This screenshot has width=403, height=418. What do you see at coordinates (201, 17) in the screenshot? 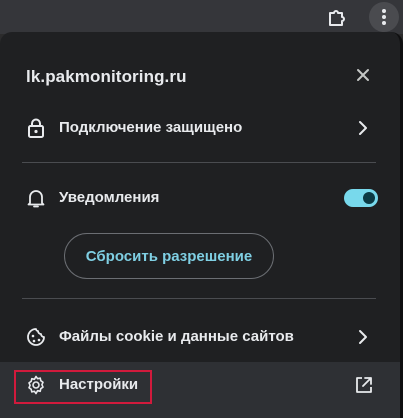
I see `browser-toolbar` at bounding box center [201, 17].